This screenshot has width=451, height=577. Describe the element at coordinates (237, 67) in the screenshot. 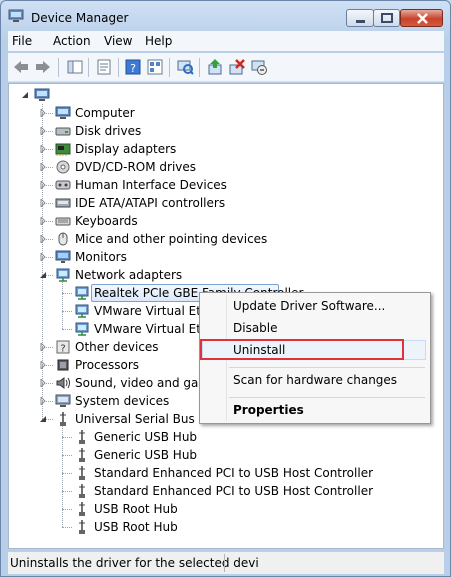

I see `uninstall-device-icon` at that location.